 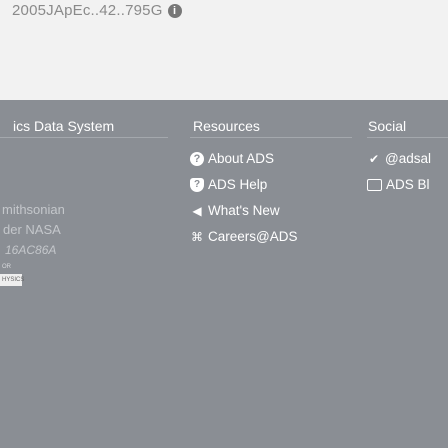 I want to click on footer-sponsor-text: mithsonian der NASA 16AC86A, so click(x=34, y=230).